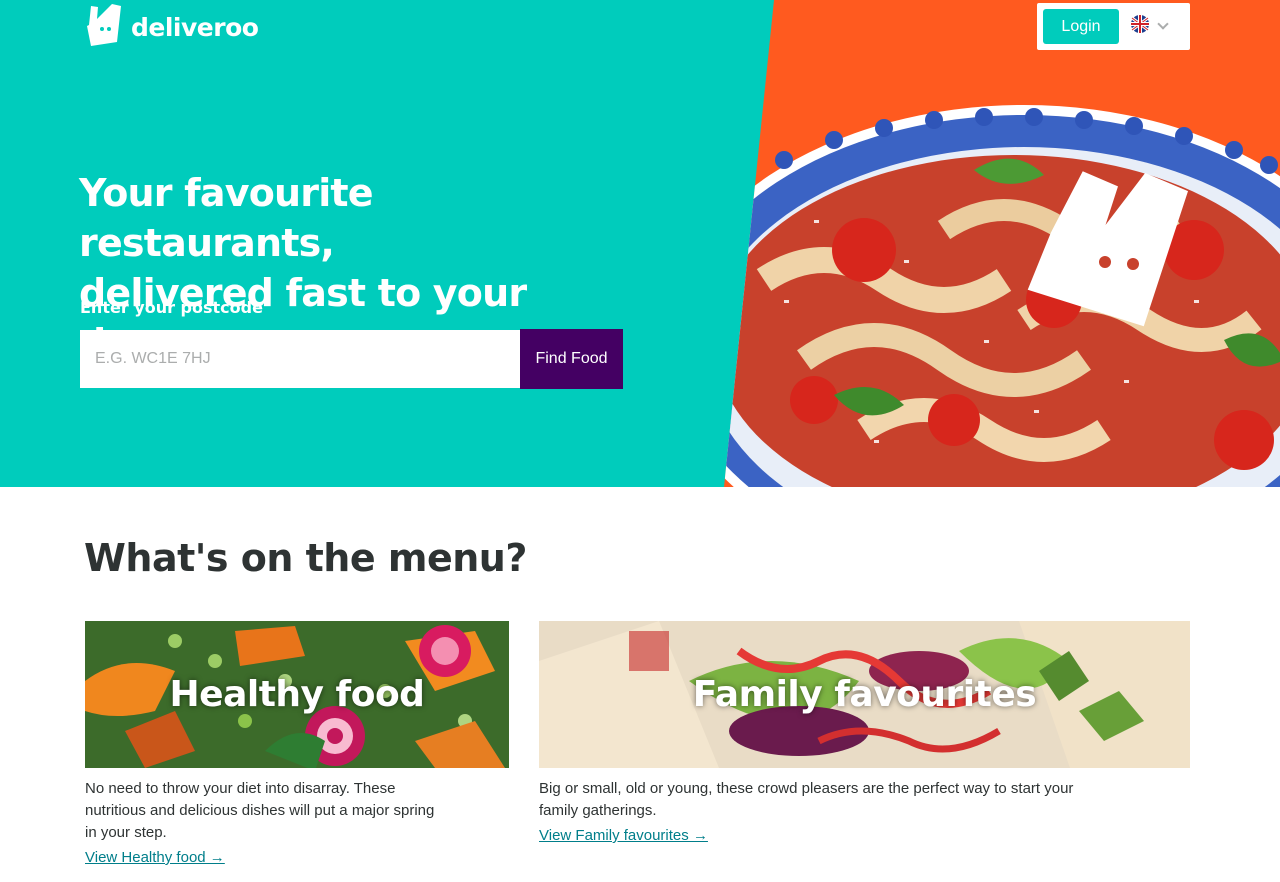  What do you see at coordinates (104, 27) in the screenshot?
I see `kangaroo-icon` at bounding box center [104, 27].